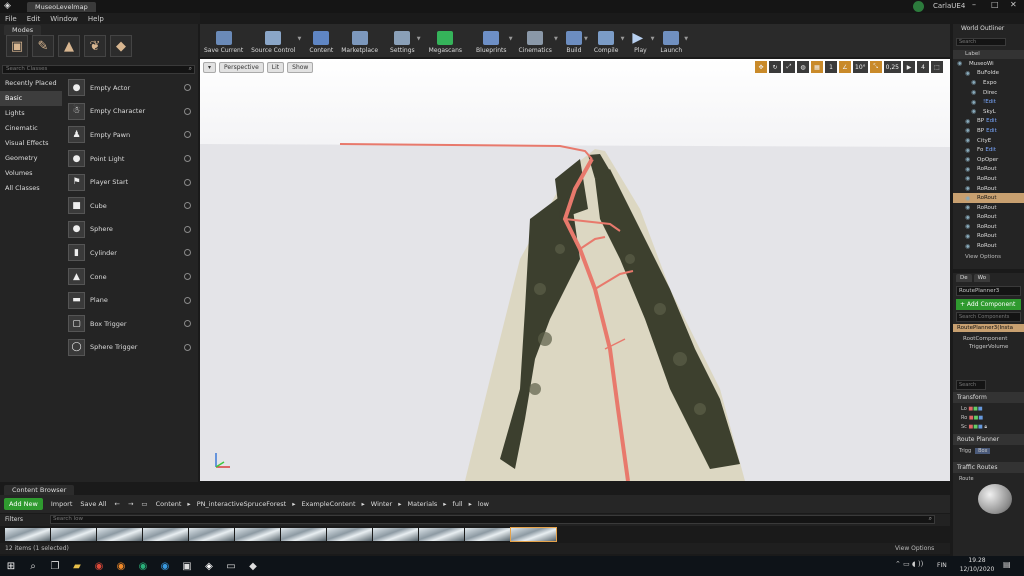 Image resolution: width=1024 pixels, height=576 pixels. I want to click on table-row: ◉ MuseoWi, so click(988, 64).